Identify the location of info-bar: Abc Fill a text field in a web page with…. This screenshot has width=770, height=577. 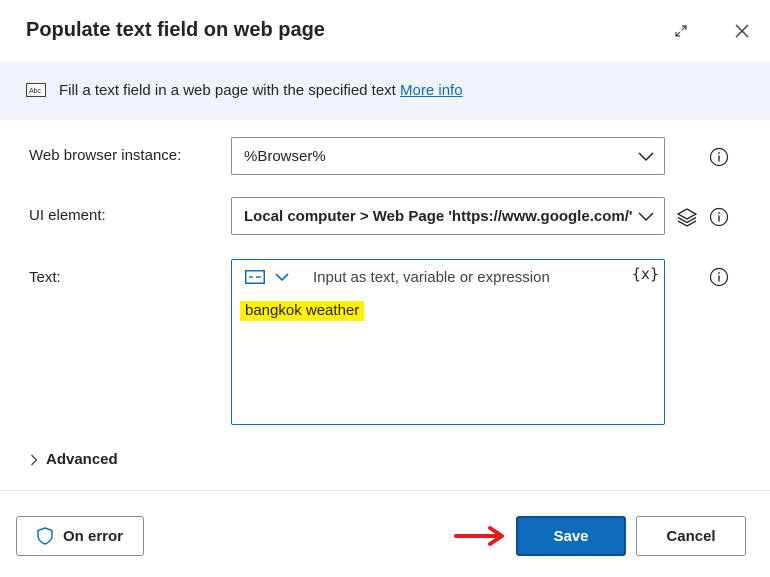
(385, 91).